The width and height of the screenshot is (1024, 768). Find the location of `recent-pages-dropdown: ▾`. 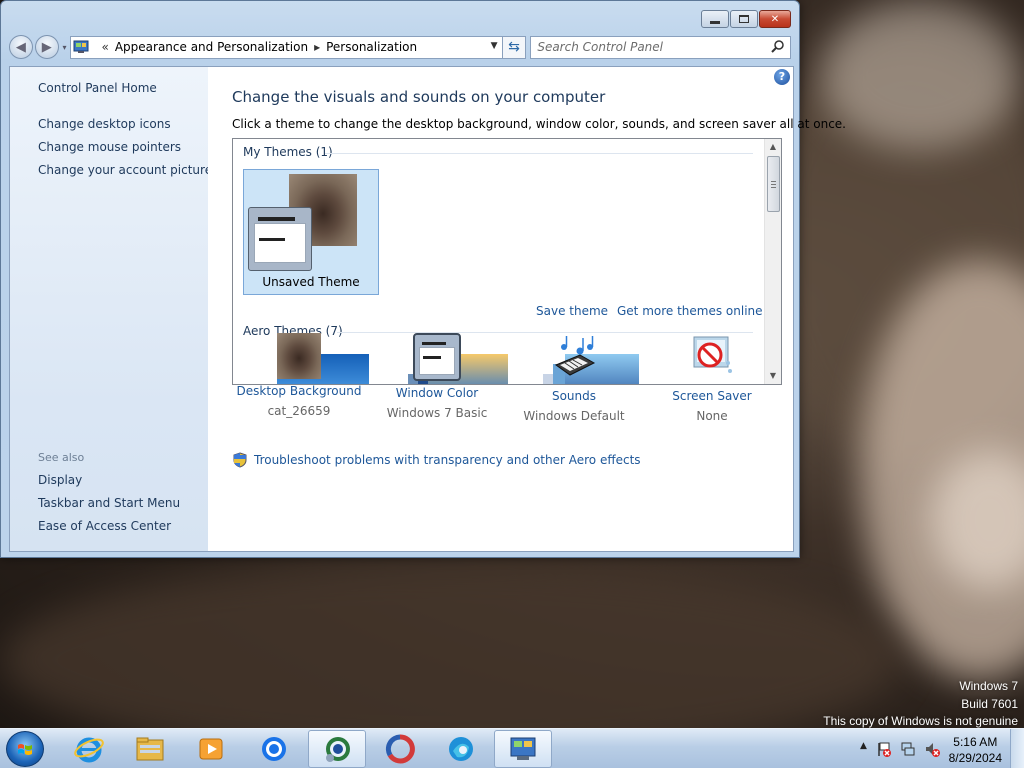

recent-pages-dropdown: ▾ is located at coordinates (65, 47).